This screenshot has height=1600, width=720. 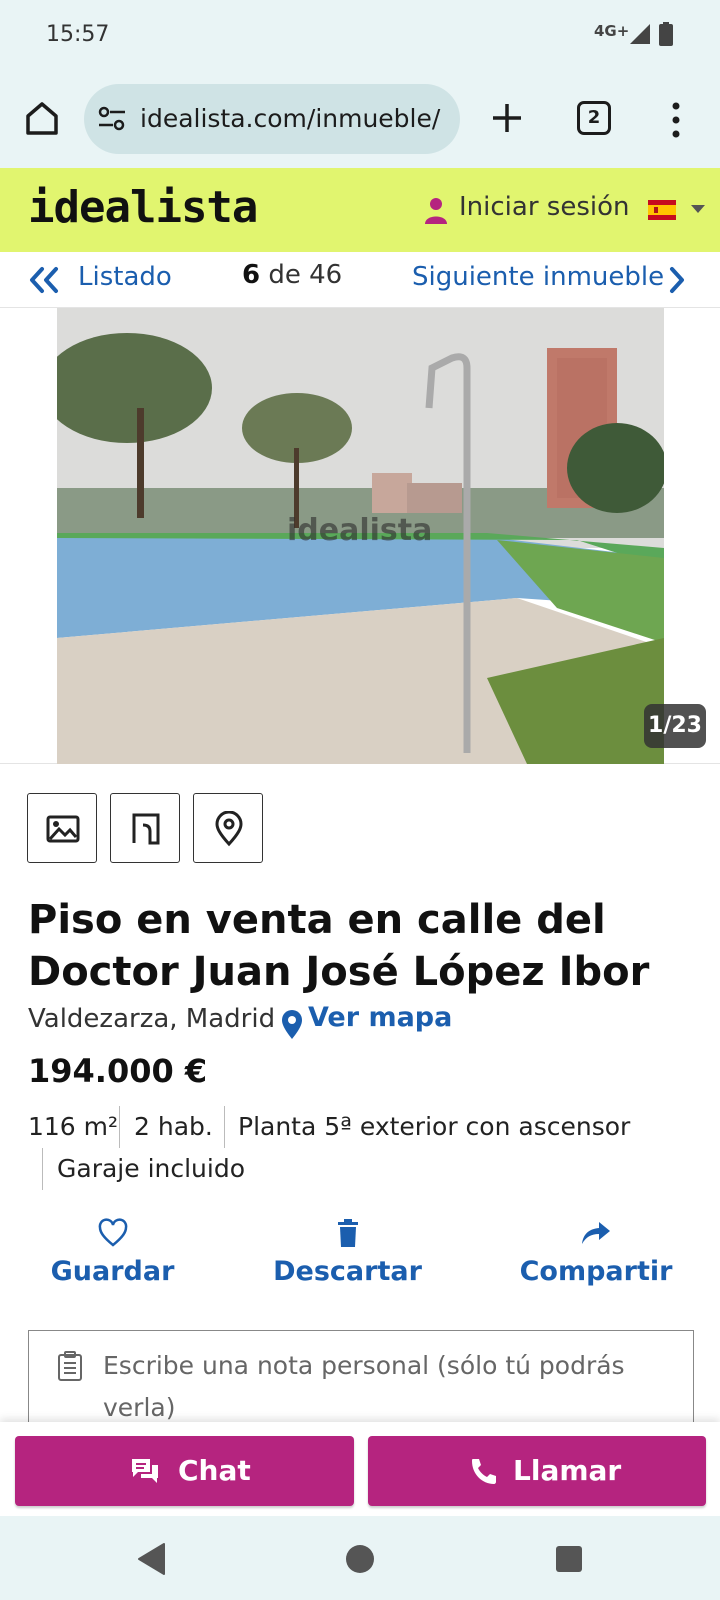 I want to click on spain-flag-icon, so click(x=662, y=210).